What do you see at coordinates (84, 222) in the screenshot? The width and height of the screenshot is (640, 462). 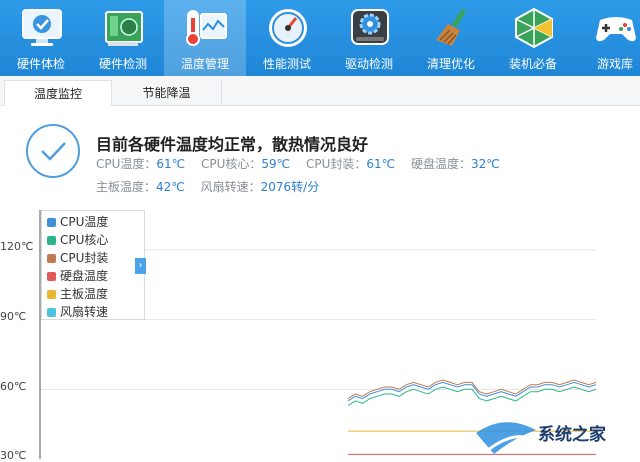 I see `legend-label: CPU温度` at bounding box center [84, 222].